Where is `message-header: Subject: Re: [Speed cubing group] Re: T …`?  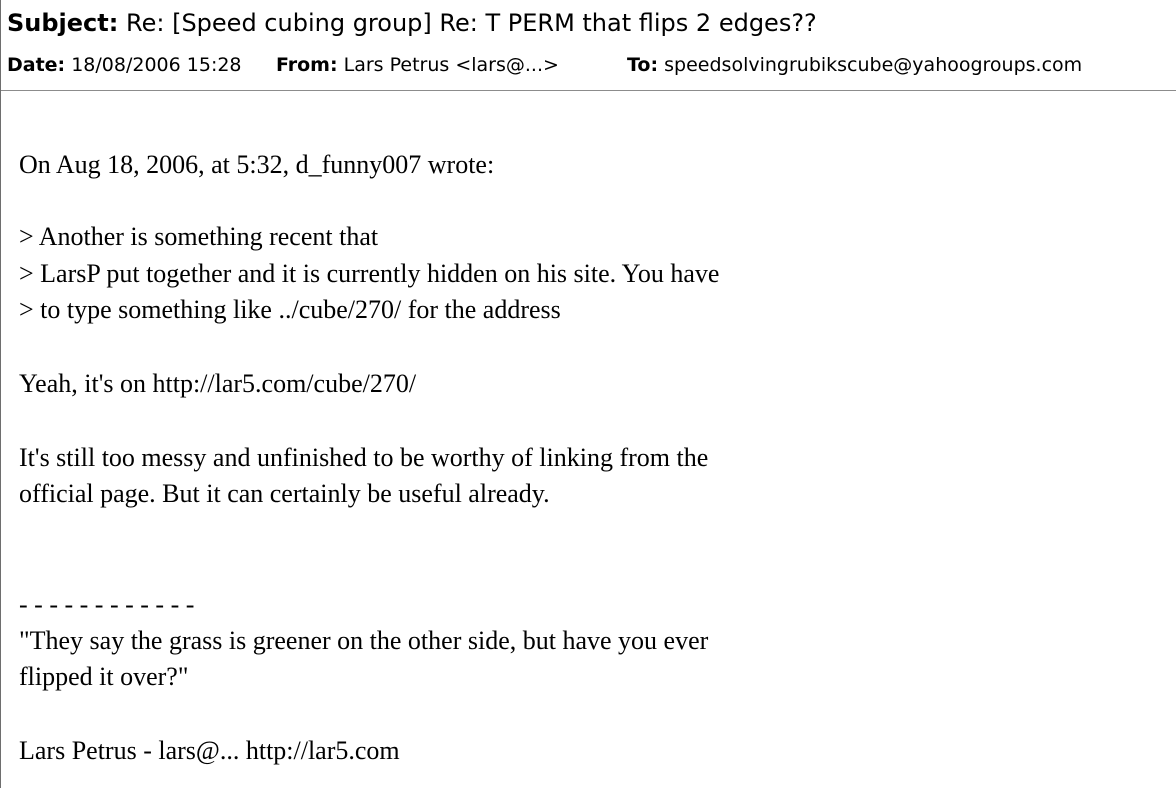
message-header: Subject: Re: [Speed cubing group] Re: T … is located at coordinates (588, 45).